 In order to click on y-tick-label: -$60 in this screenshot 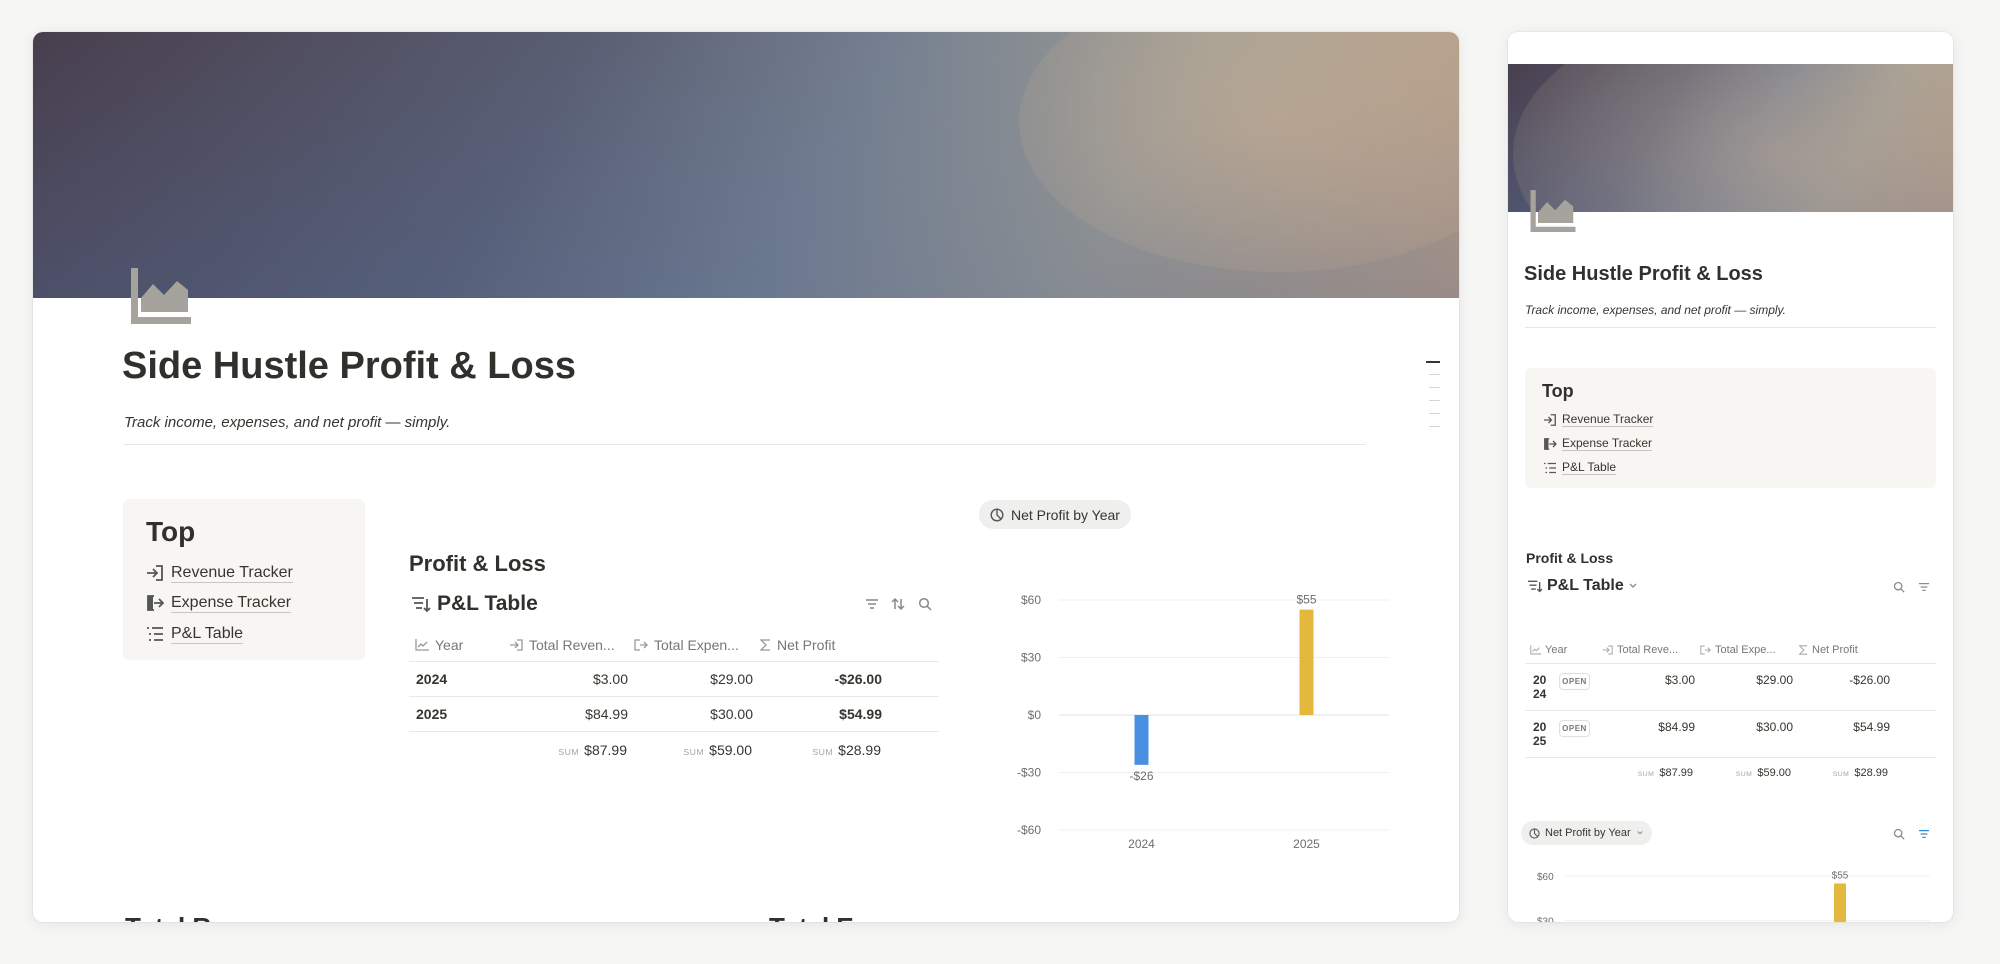, I will do `click(1029, 830)`.